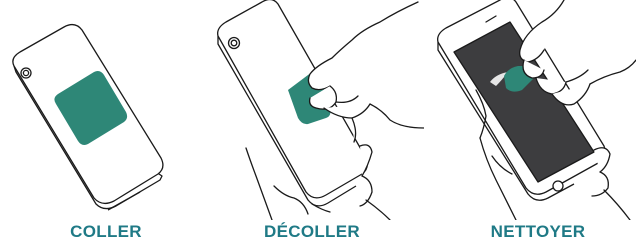 The image size is (636, 246). What do you see at coordinates (312, 231) in the screenshot?
I see `step-decoller-label: DÉCOLLER` at bounding box center [312, 231].